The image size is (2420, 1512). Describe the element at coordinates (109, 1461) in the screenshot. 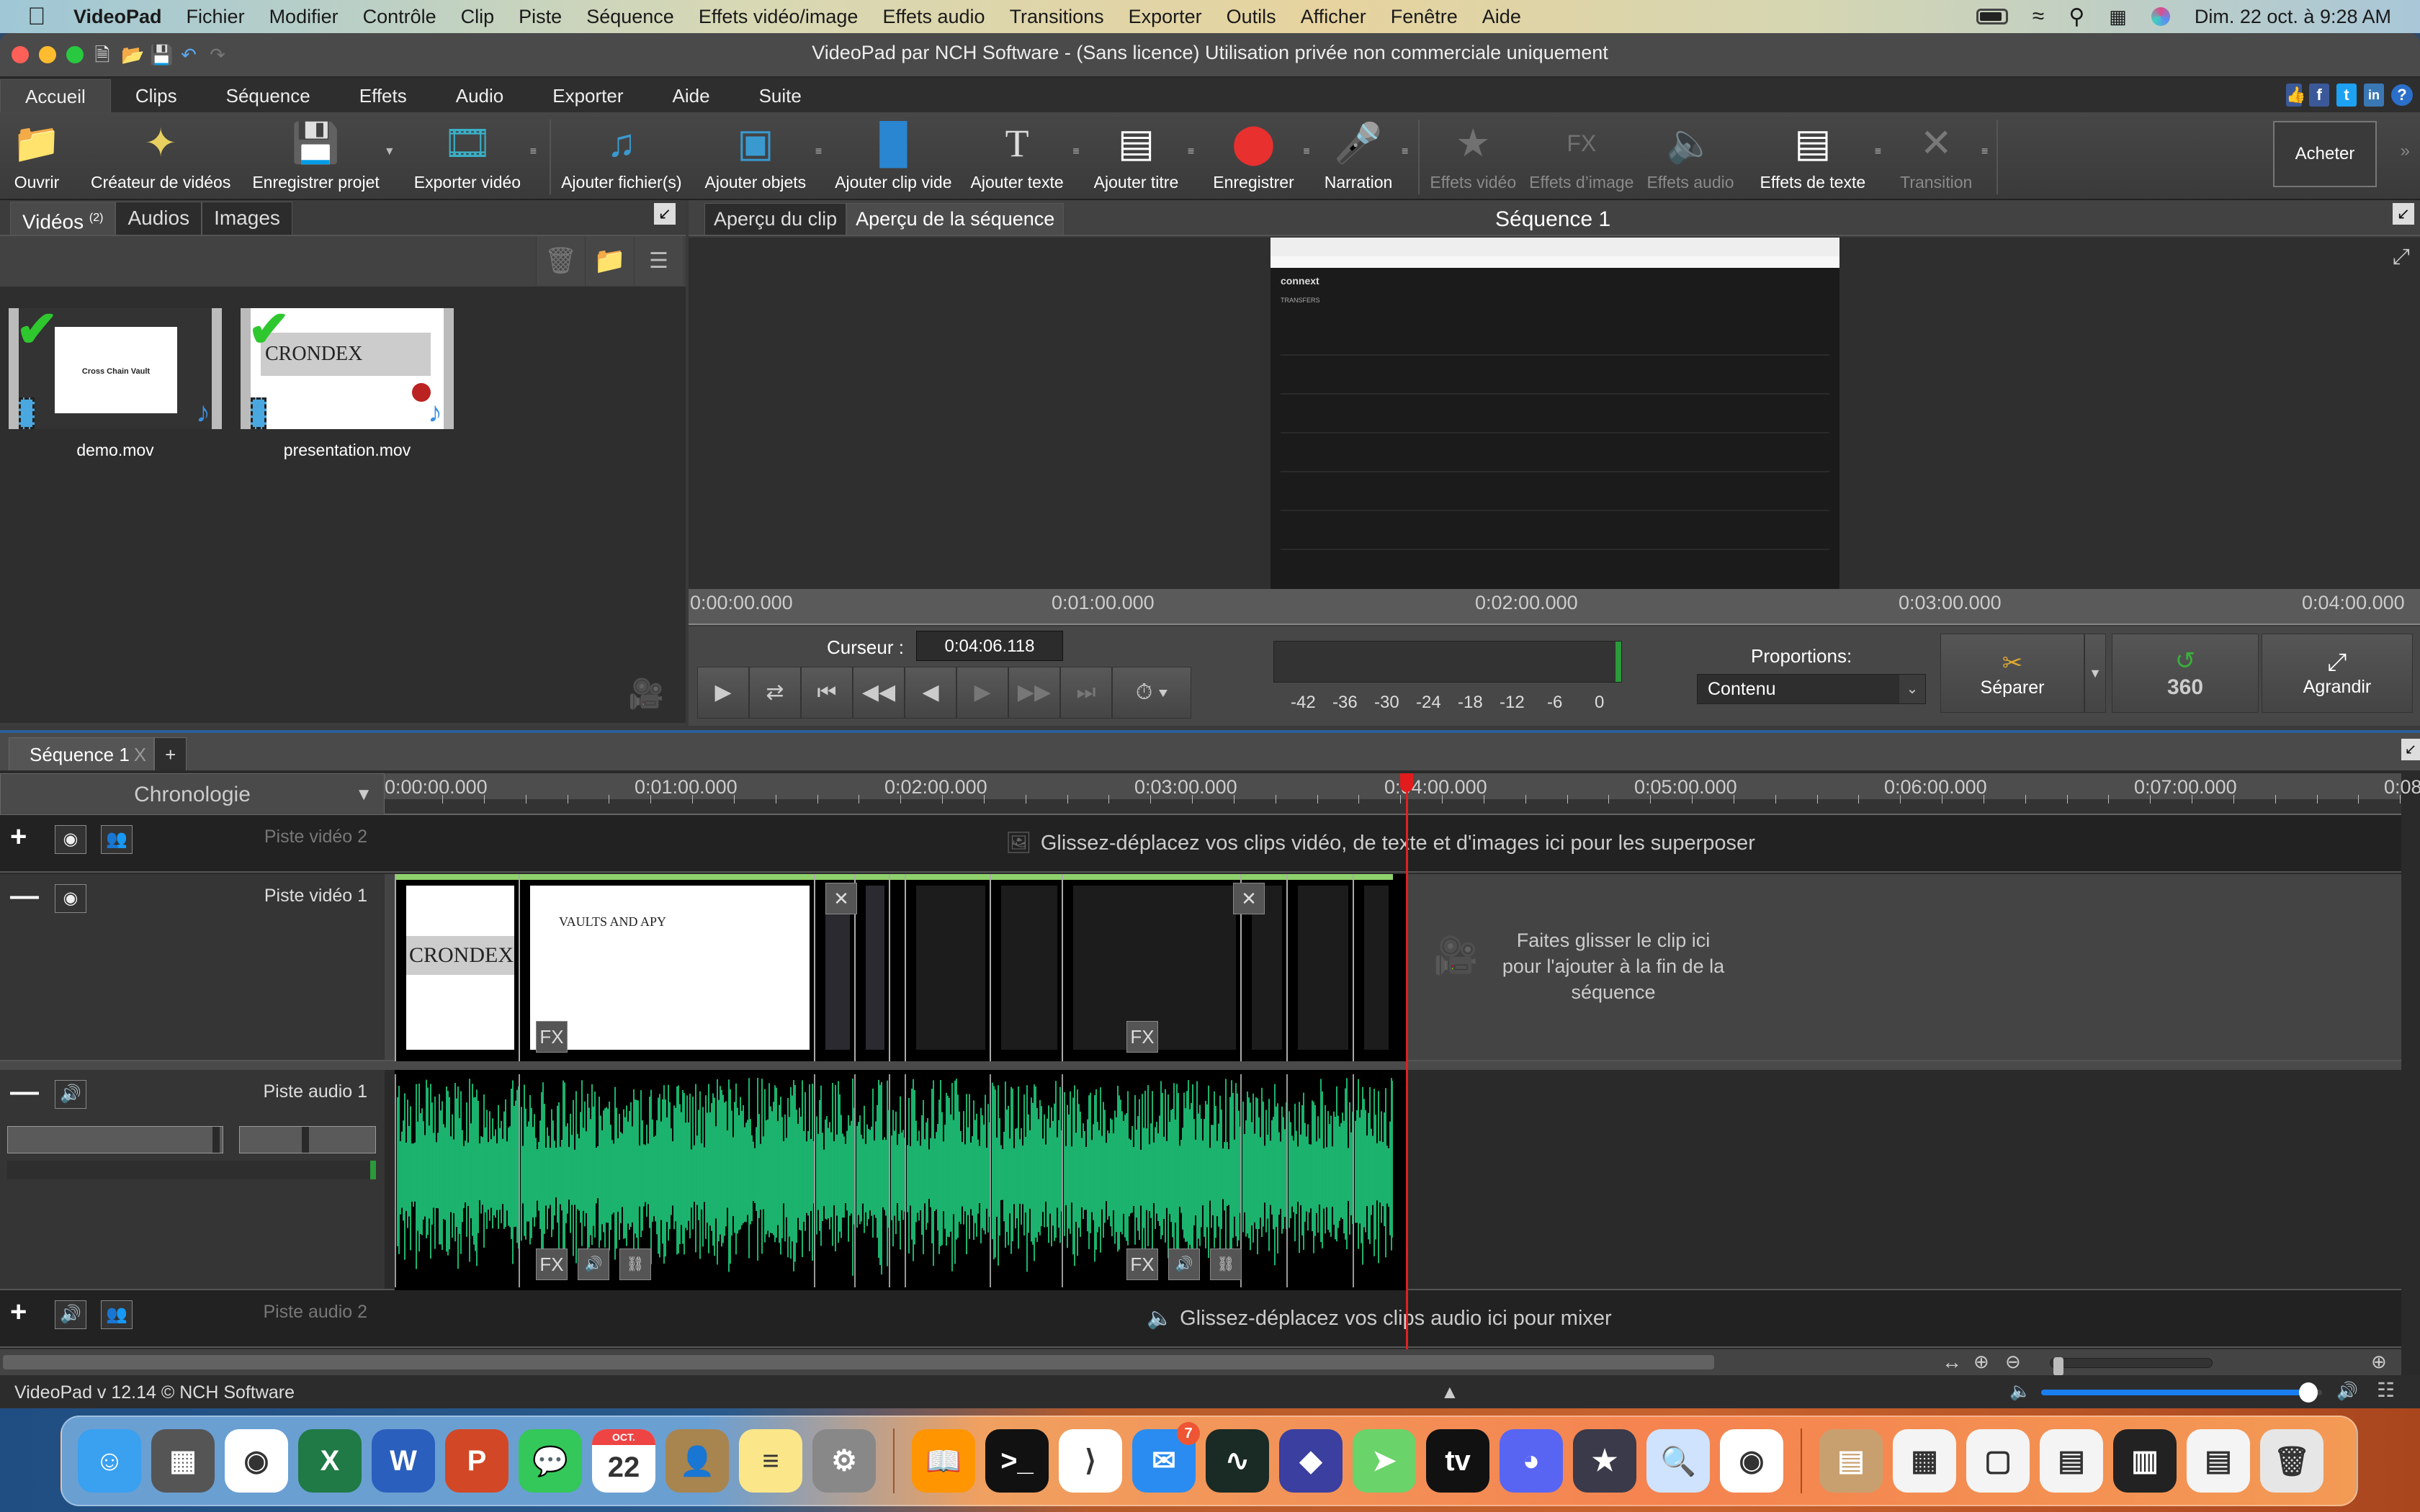

I see `dock-item: ☺` at that location.